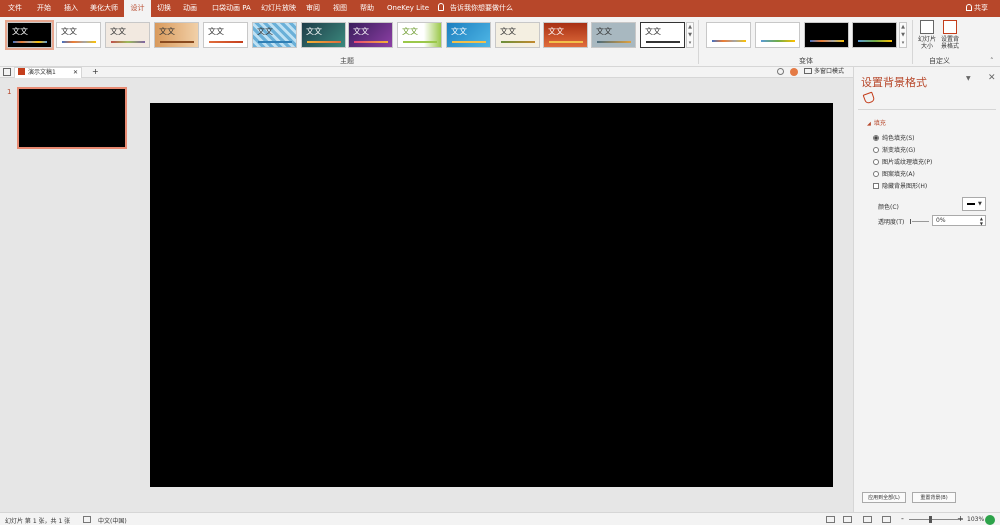  Describe the element at coordinates (981, 8) in the screenshot. I see `share-label: 共享` at that location.